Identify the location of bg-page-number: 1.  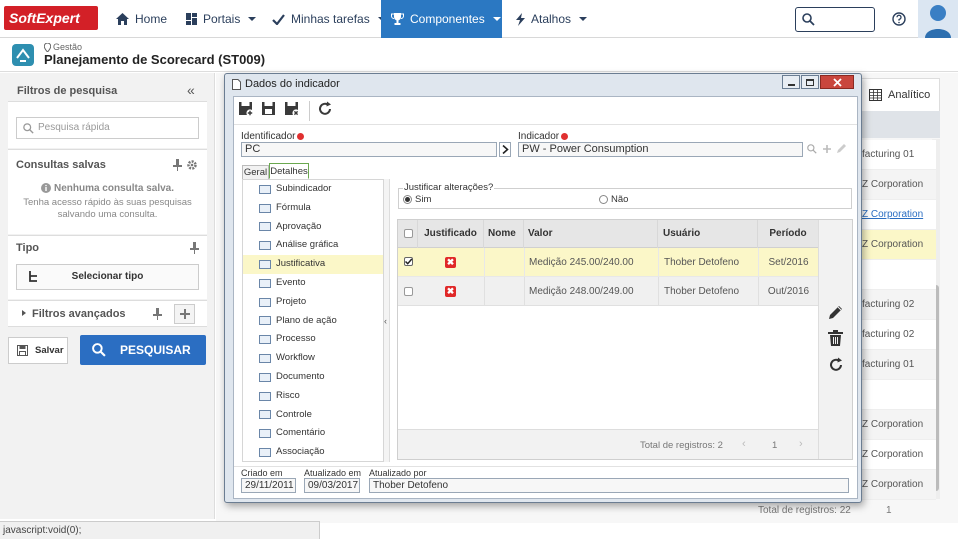
(889, 510).